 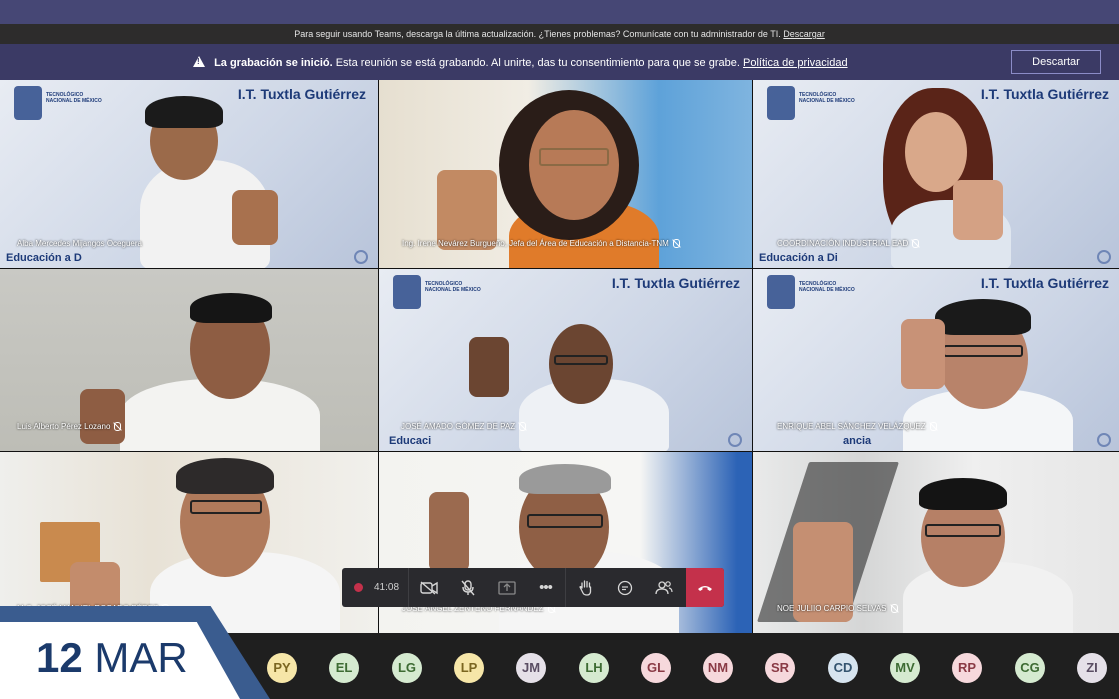 I want to click on participant-avatar: LH, so click(x=594, y=668).